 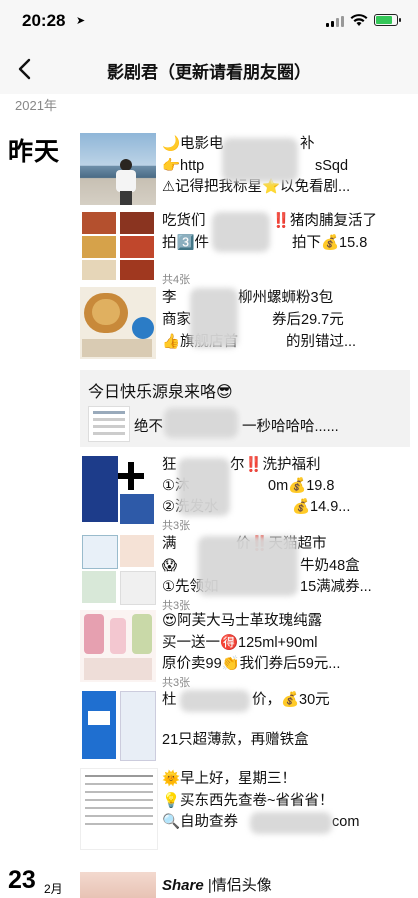 What do you see at coordinates (200, 822) in the screenshot?
I see `post-text-line: 🔍自助查券` at bounding box center [200, 822].